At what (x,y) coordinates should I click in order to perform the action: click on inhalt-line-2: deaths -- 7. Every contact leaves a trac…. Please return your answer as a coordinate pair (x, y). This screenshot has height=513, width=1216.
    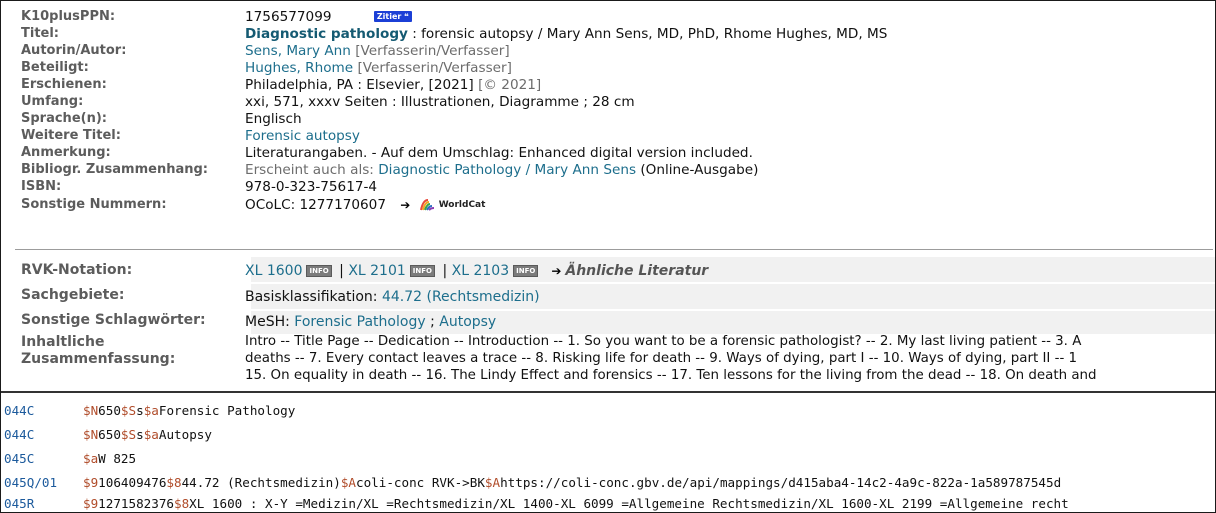
    Looking at the image, I should click on (661, 358).